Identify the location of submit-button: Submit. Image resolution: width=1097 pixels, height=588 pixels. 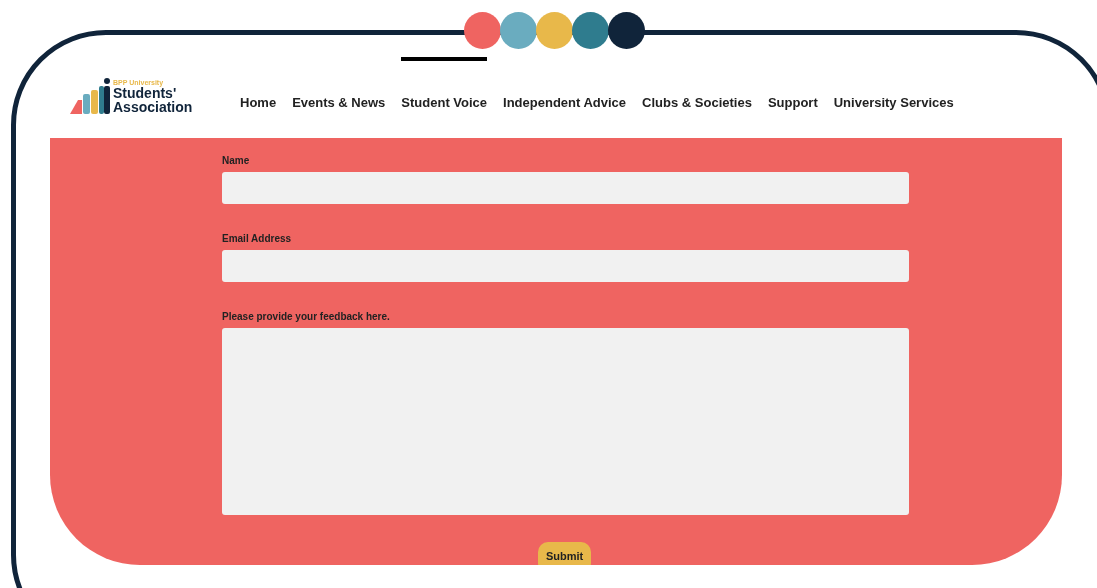
(565, 553).